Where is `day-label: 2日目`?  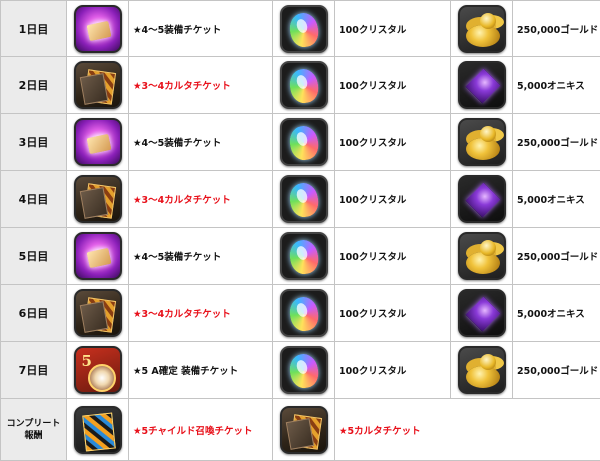 day-label: 2日目 is located at coordinates (34, 85).